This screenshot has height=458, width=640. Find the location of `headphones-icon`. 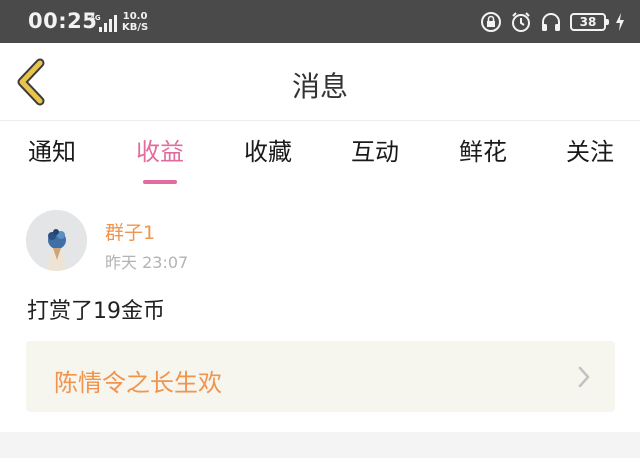

headphones-icon is located at coordinates (551, 22).